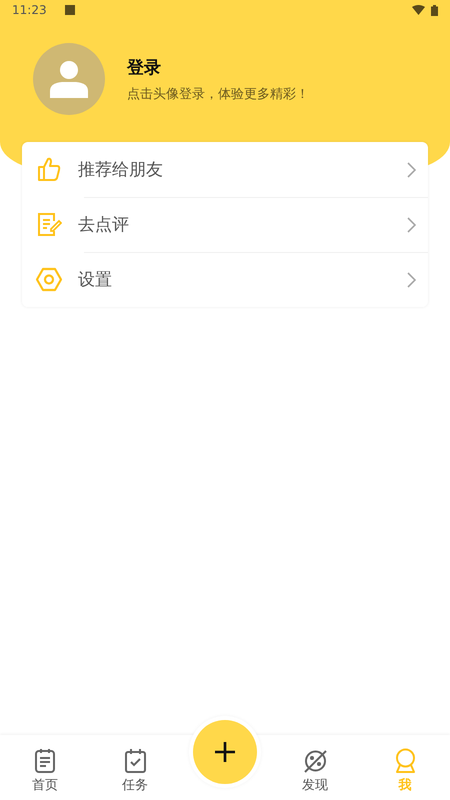  Describe the element at coordinates (49, 224) in the screenshot. I see `note-pencil-icon` at that location.